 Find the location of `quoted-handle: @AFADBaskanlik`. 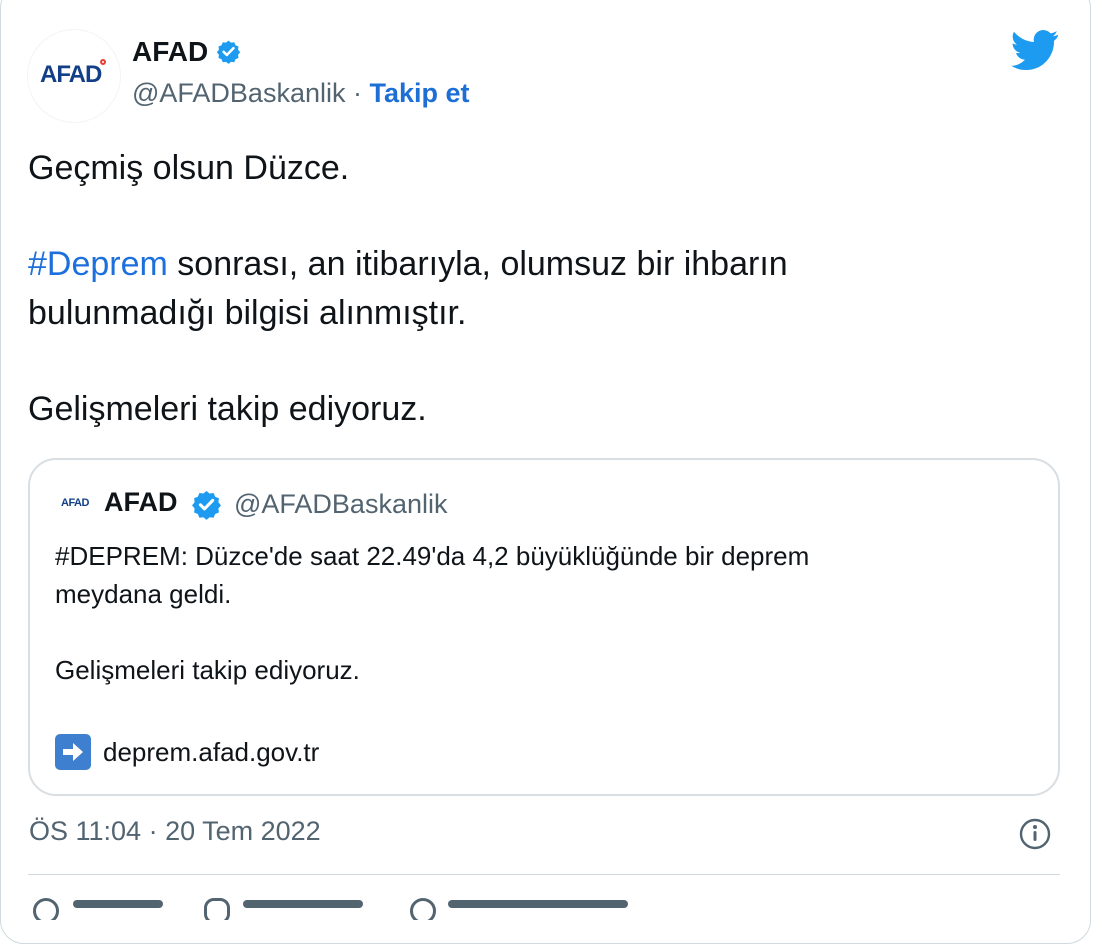

quoted-handle: @AFADBaskanlik is located at coordinates (340, 504).